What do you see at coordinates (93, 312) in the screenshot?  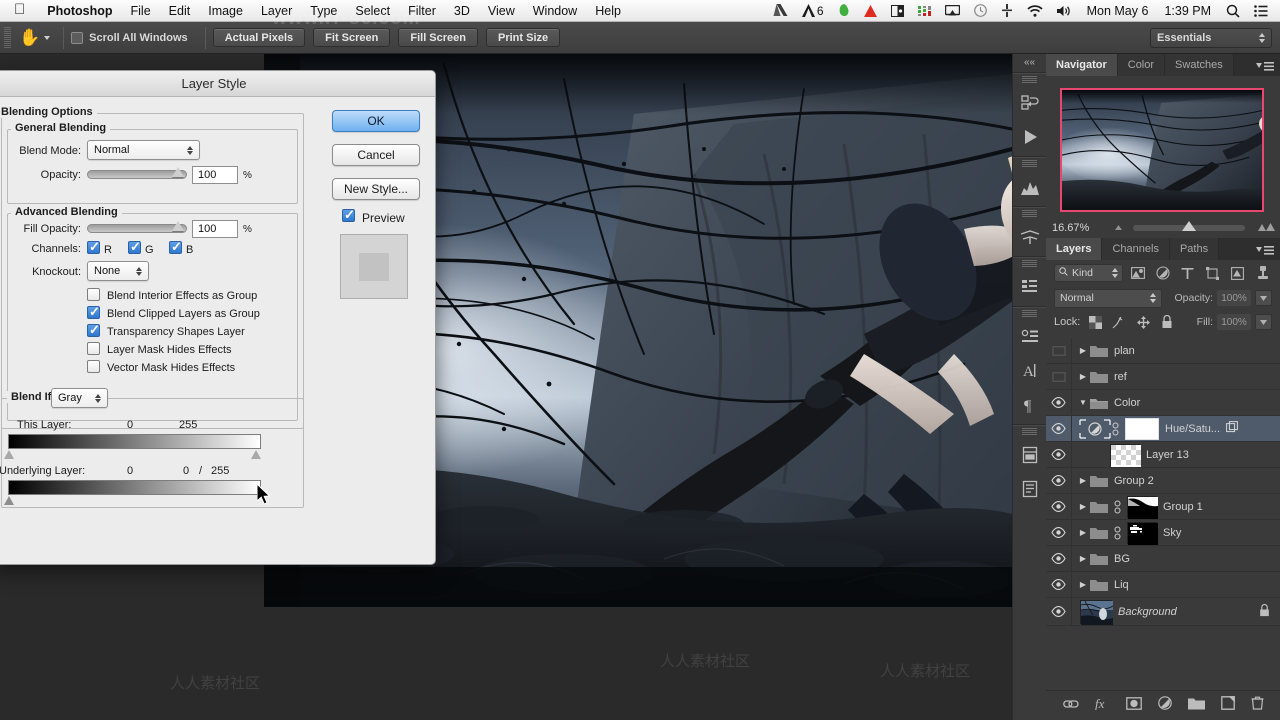 I see `blend-clipped-layers-checkbox` at bounding box center [93, 312].